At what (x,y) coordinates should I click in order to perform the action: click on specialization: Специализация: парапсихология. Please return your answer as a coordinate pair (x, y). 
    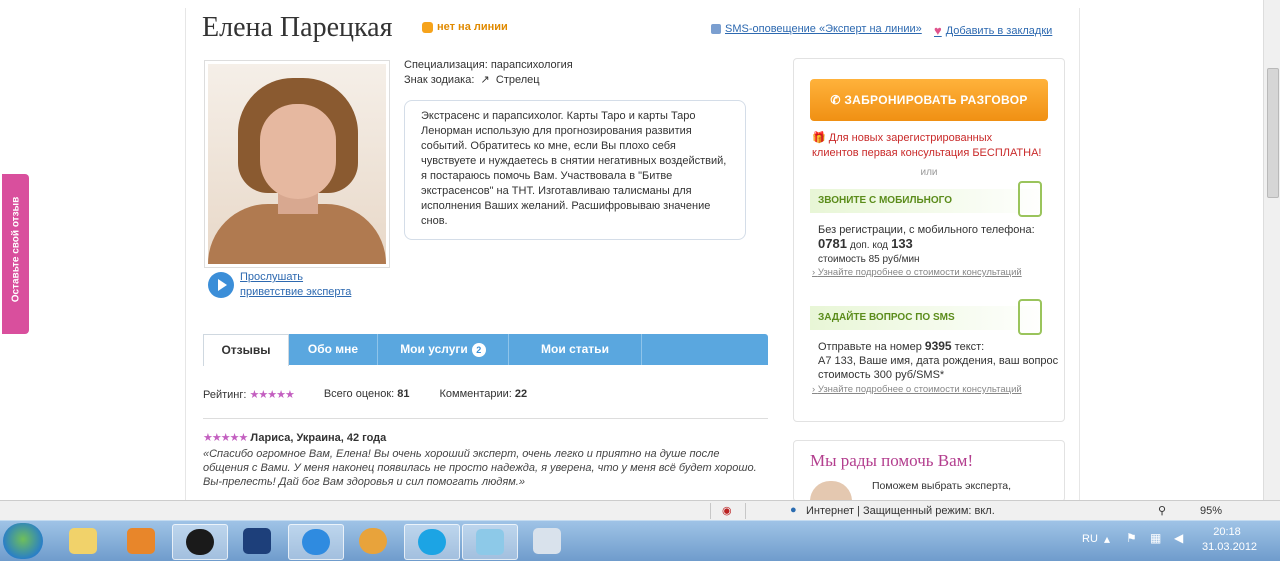
    Looking at the image, I should click on (488, 65).